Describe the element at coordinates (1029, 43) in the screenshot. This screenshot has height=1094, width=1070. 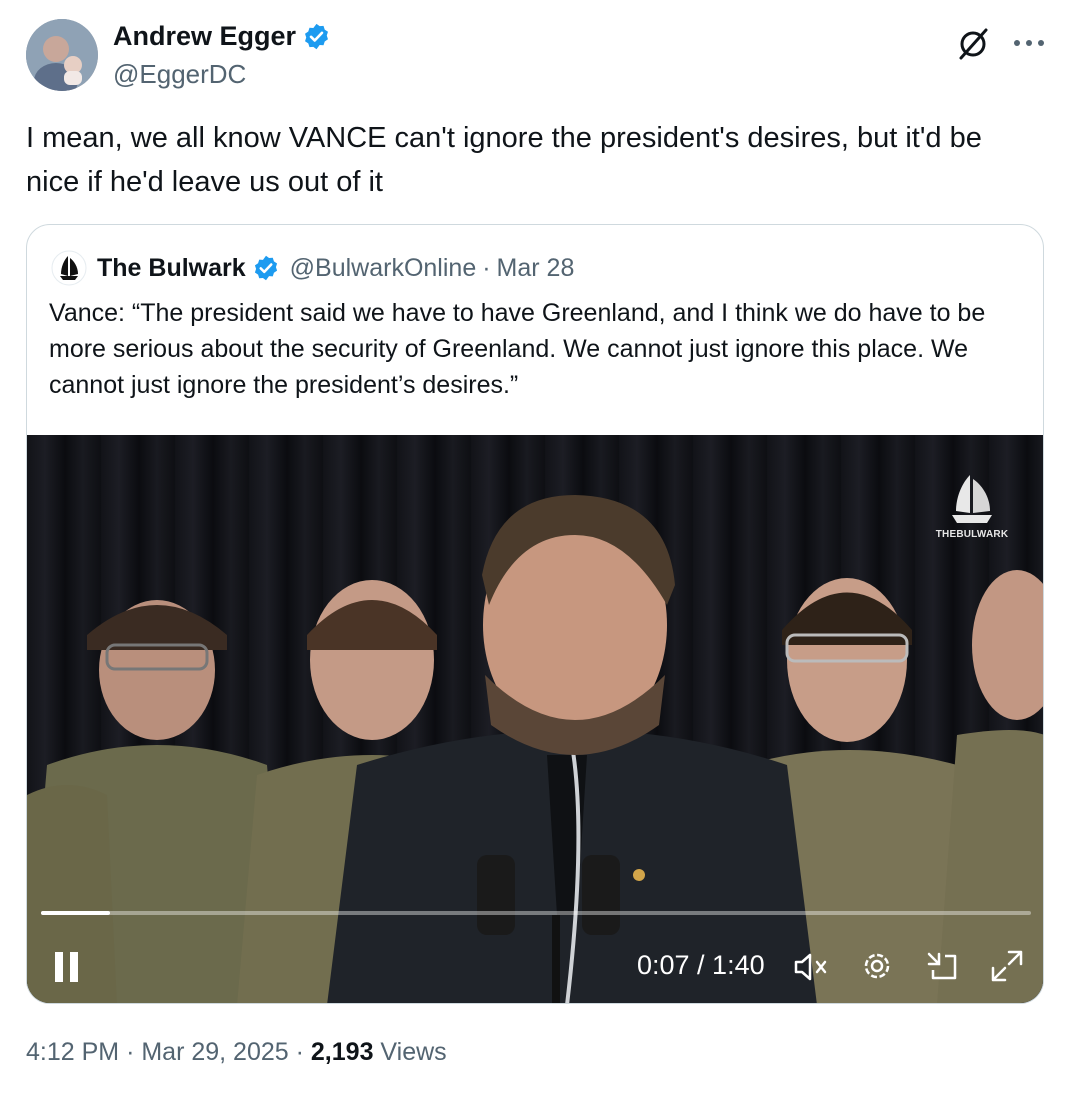
I see `more-icon` at that location.